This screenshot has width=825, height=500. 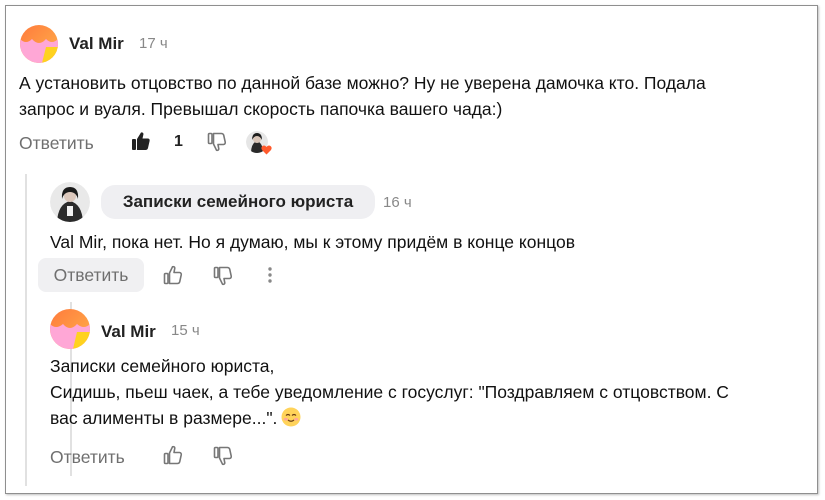 I want to click on author-chip: Записки семейного юриста, so click(x=238, y=202).